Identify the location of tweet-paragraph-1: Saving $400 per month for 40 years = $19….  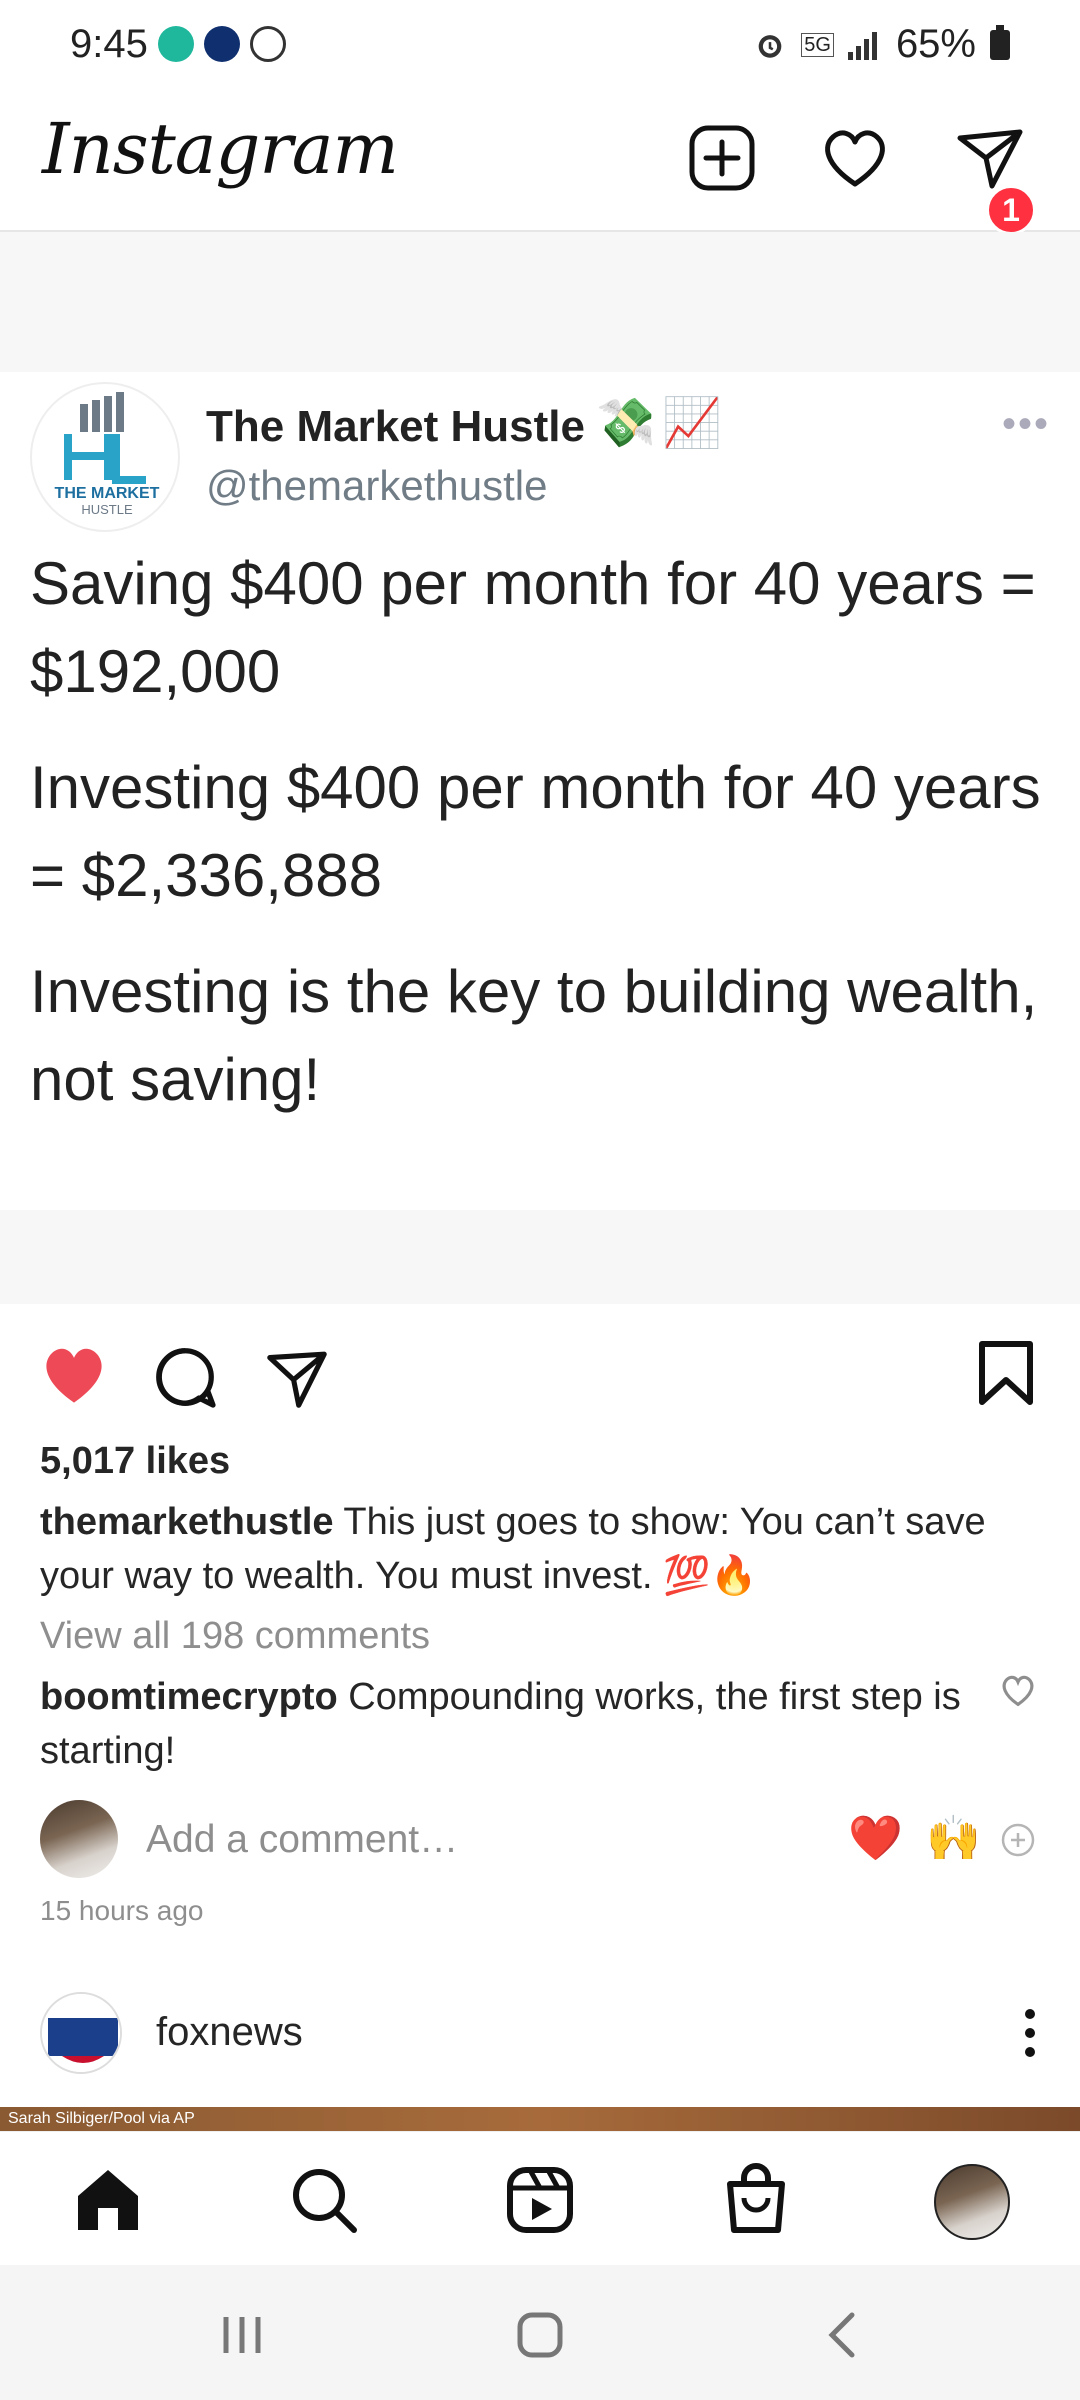
(533, 627).